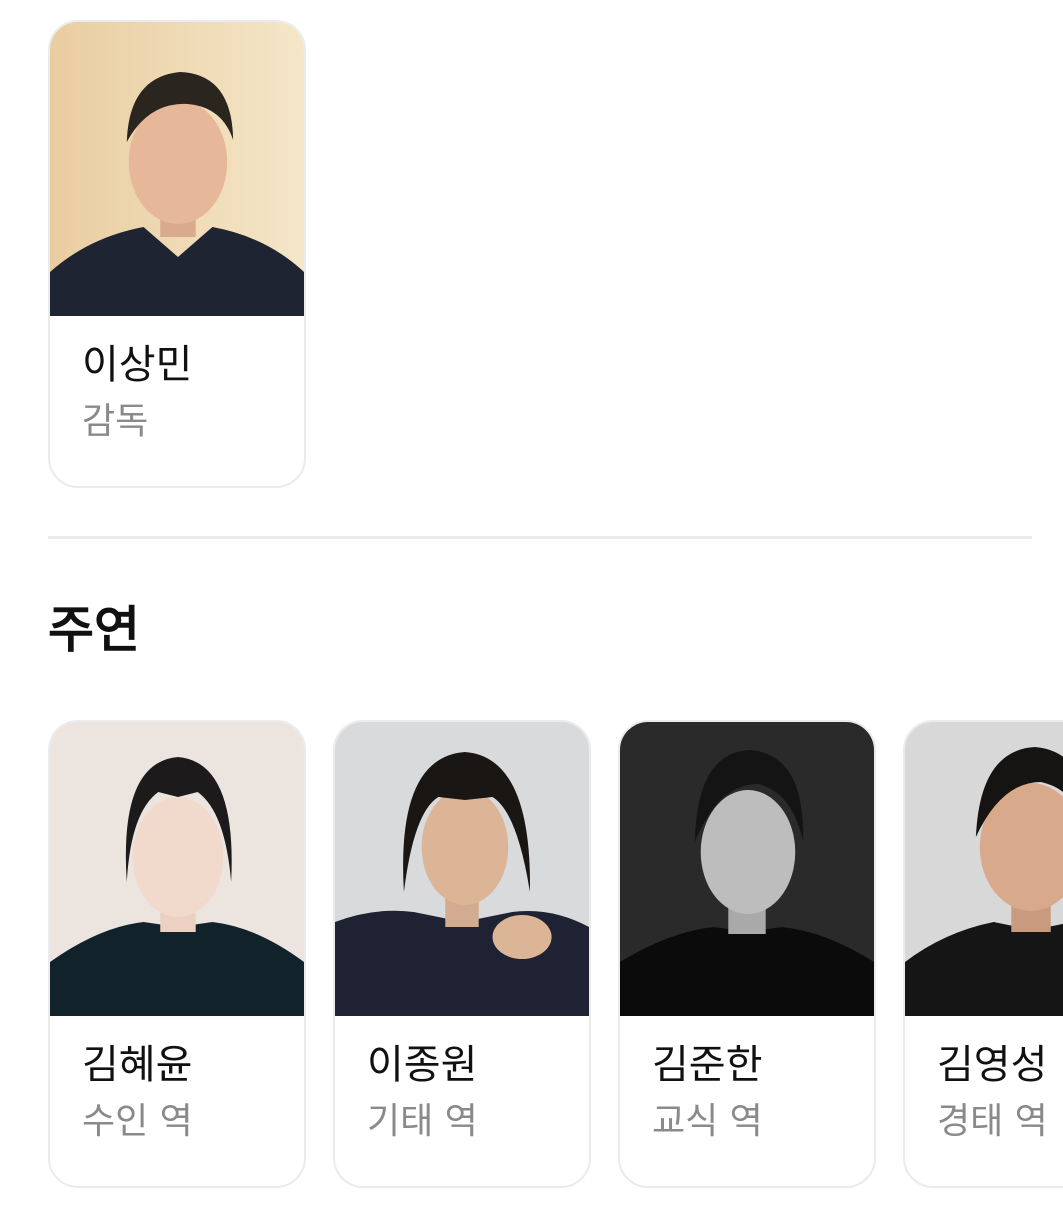  I want to click on cast-role: 기태 역, so click(422, 1121).